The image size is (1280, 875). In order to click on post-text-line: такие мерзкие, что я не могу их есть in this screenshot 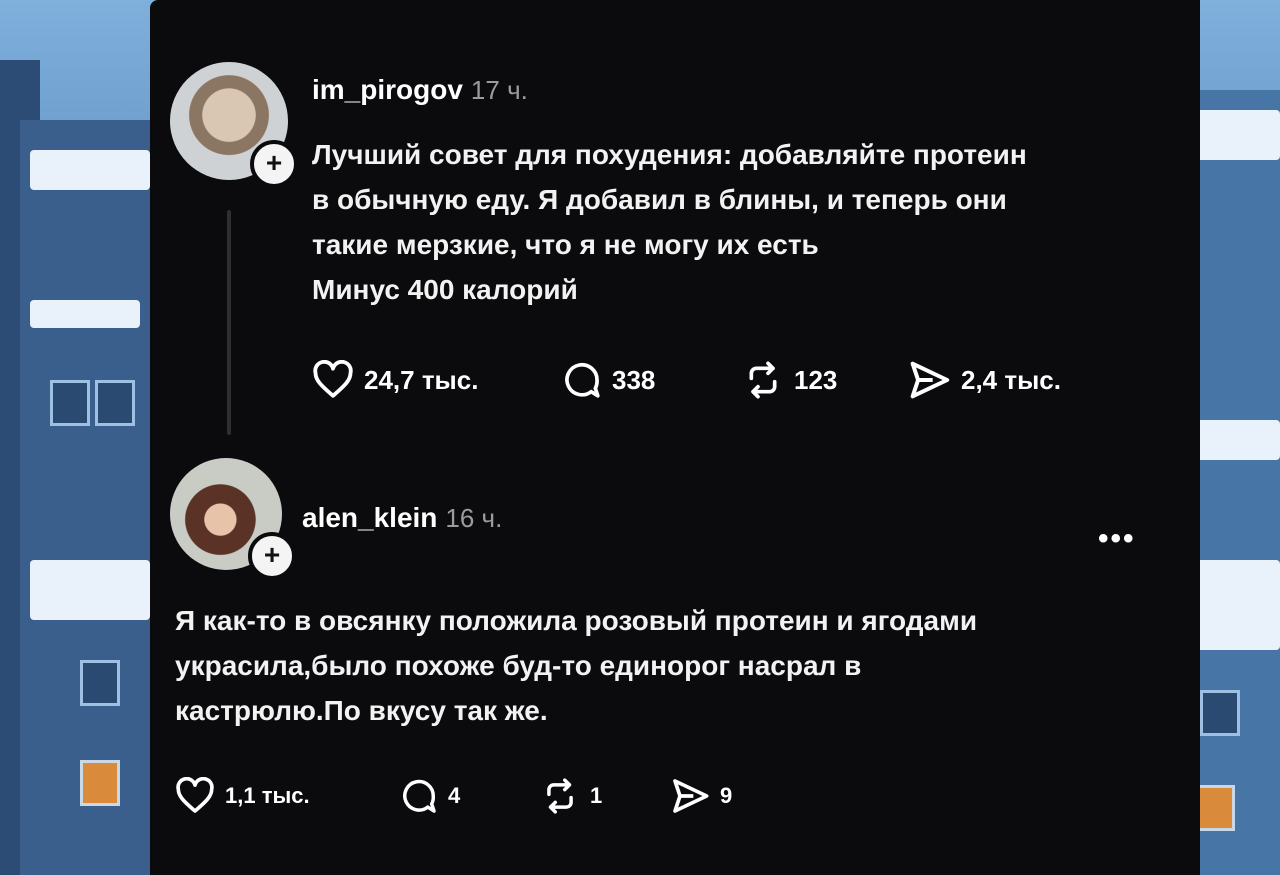, I will do `click(565, 244)`.